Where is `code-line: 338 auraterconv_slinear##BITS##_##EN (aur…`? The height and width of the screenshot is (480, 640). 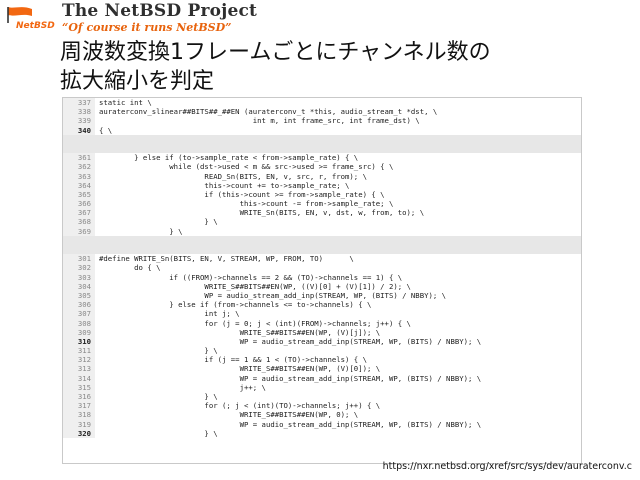
code-line: 338 auraterconv_slinear##BITS##_##EN (aur… is located at coordinates (322, 112).